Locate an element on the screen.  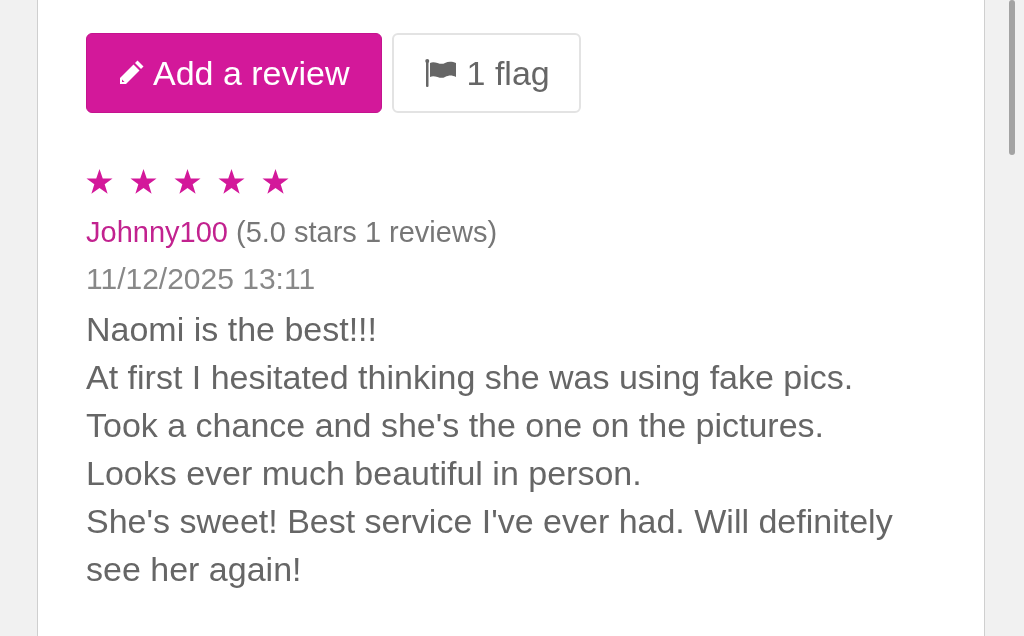
author-link: Johnny100 is located at coordinates (157, 232).